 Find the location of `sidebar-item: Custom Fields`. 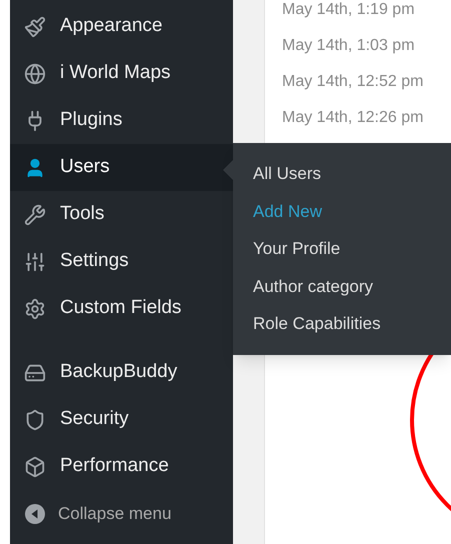

sidebar-item: Custom Fields is located at coordinates (121, 308).